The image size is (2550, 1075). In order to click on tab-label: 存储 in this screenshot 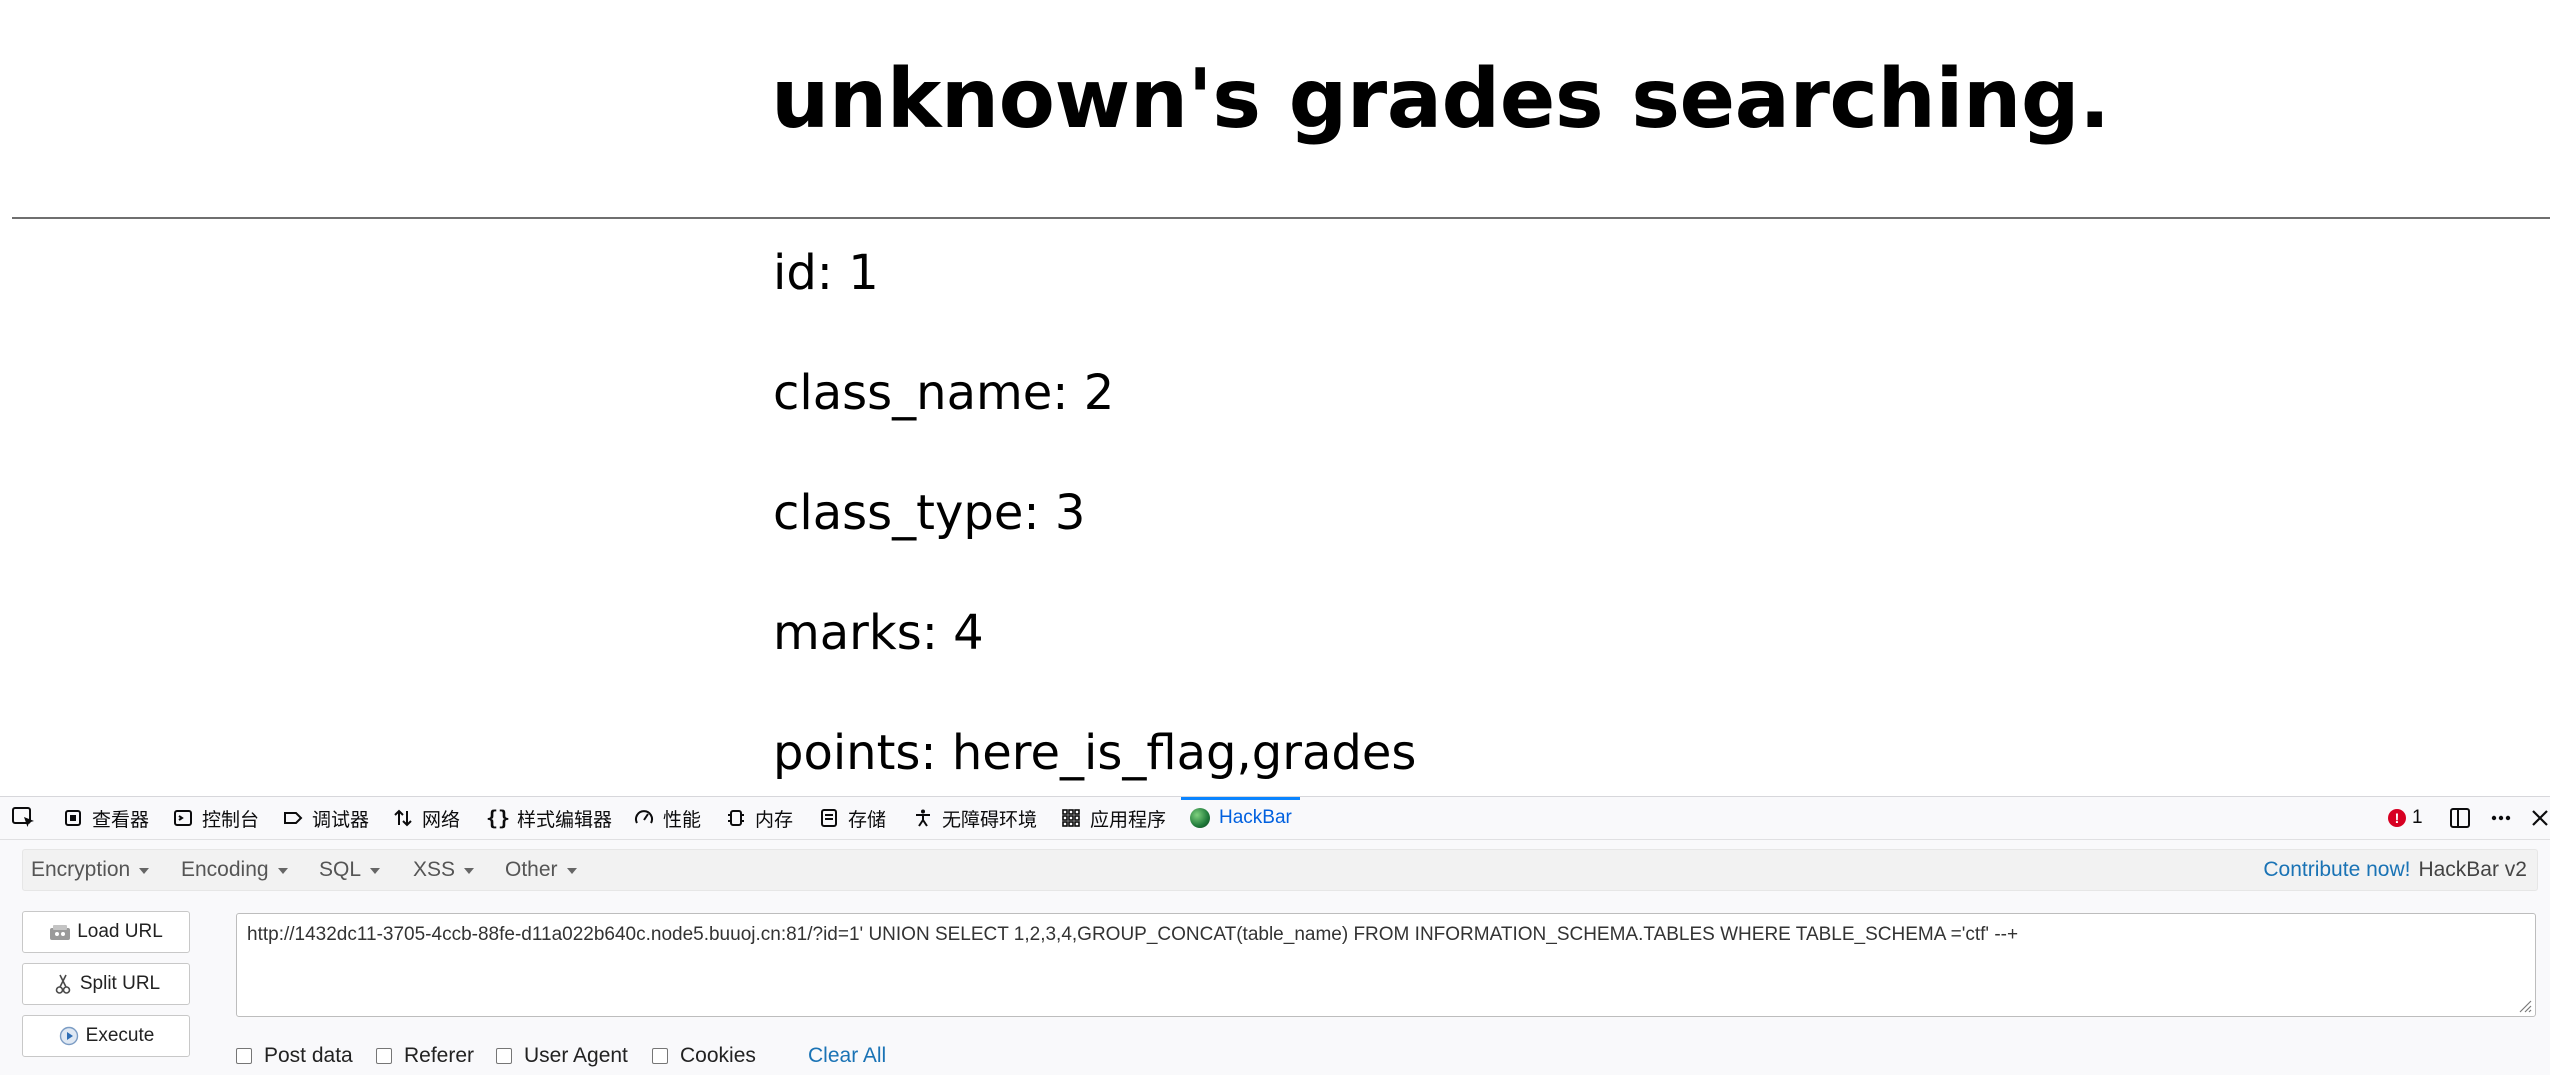, I will do `click(867, 820)`.